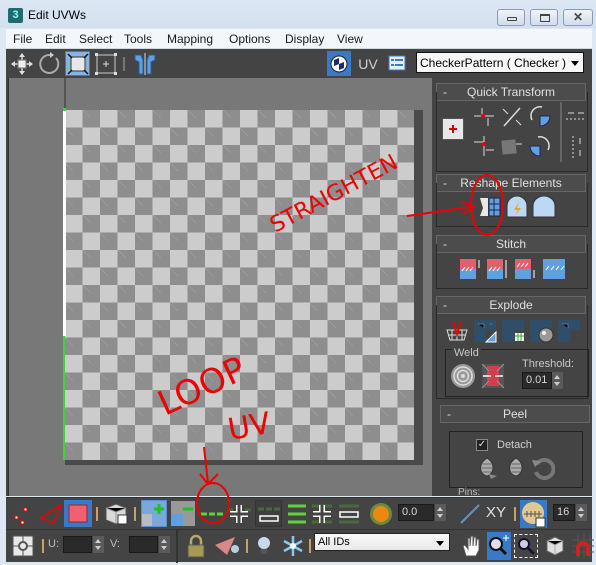  What do you see at coordinates (512, 147) in the screenshot?
I see `straighten-selection-button` at bounding box center [512, 147].